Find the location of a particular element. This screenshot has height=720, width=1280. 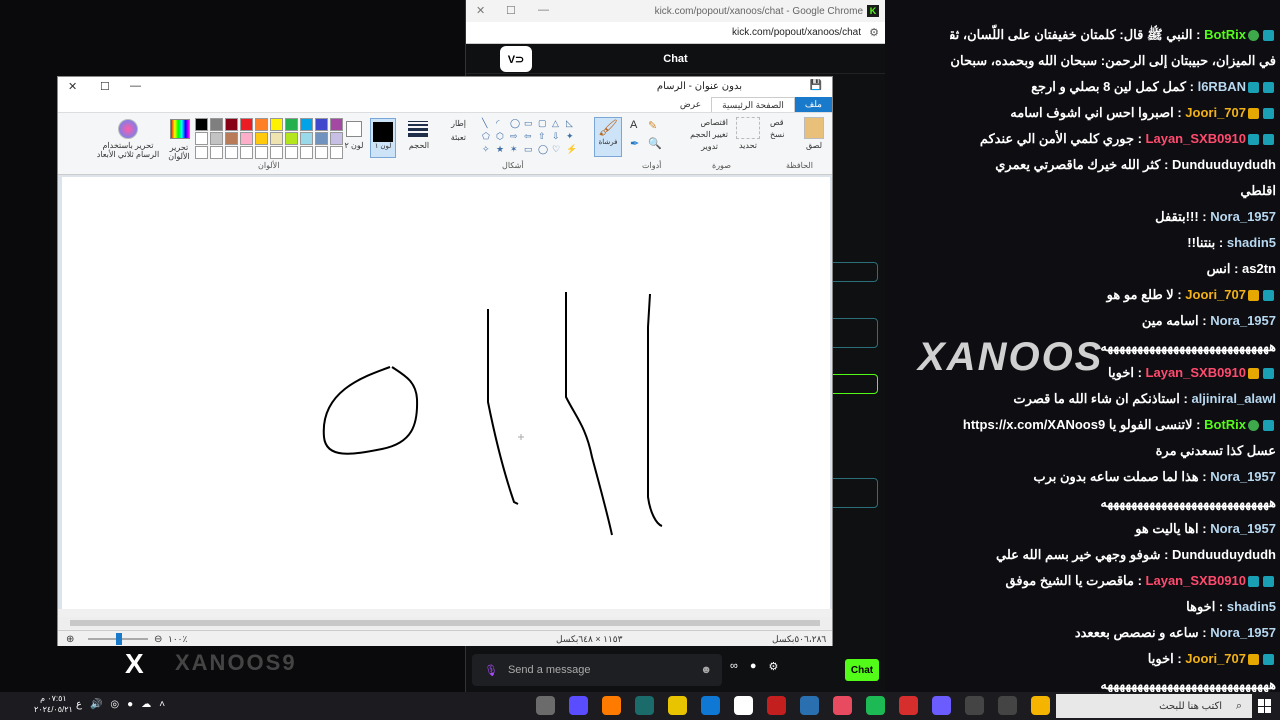

chat-bubble-icon: ● is located at coordinates (753, 666).